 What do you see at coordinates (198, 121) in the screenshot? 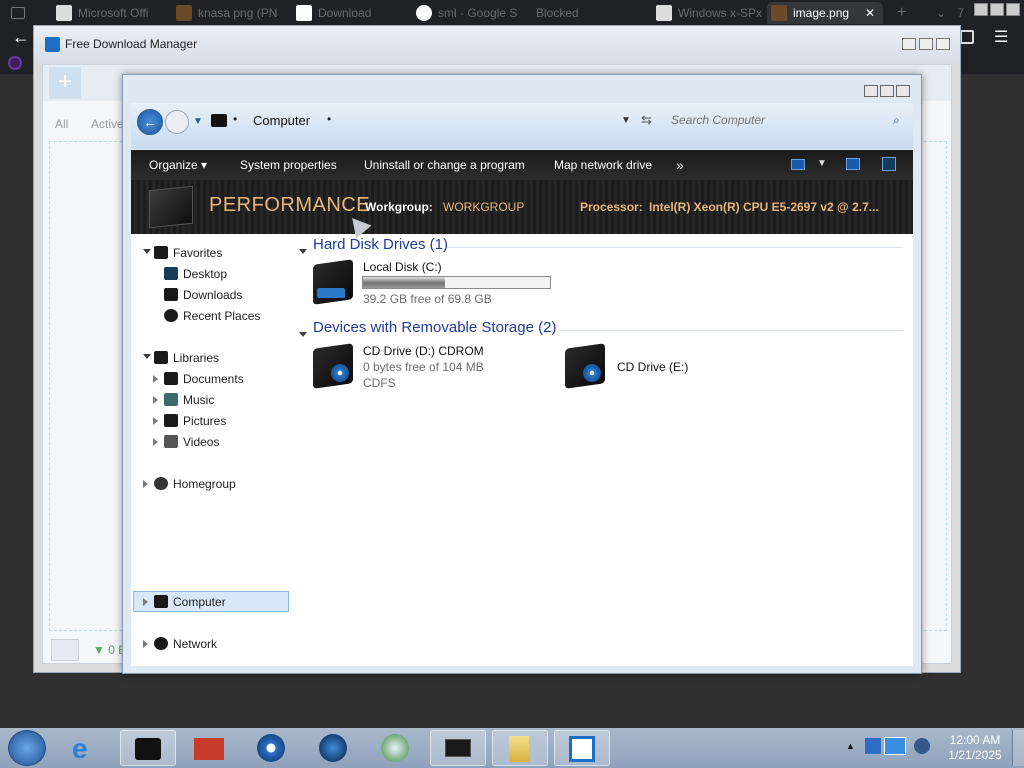
I see `history-dropdown-icon: ▼` at bounding box center [198, 121].